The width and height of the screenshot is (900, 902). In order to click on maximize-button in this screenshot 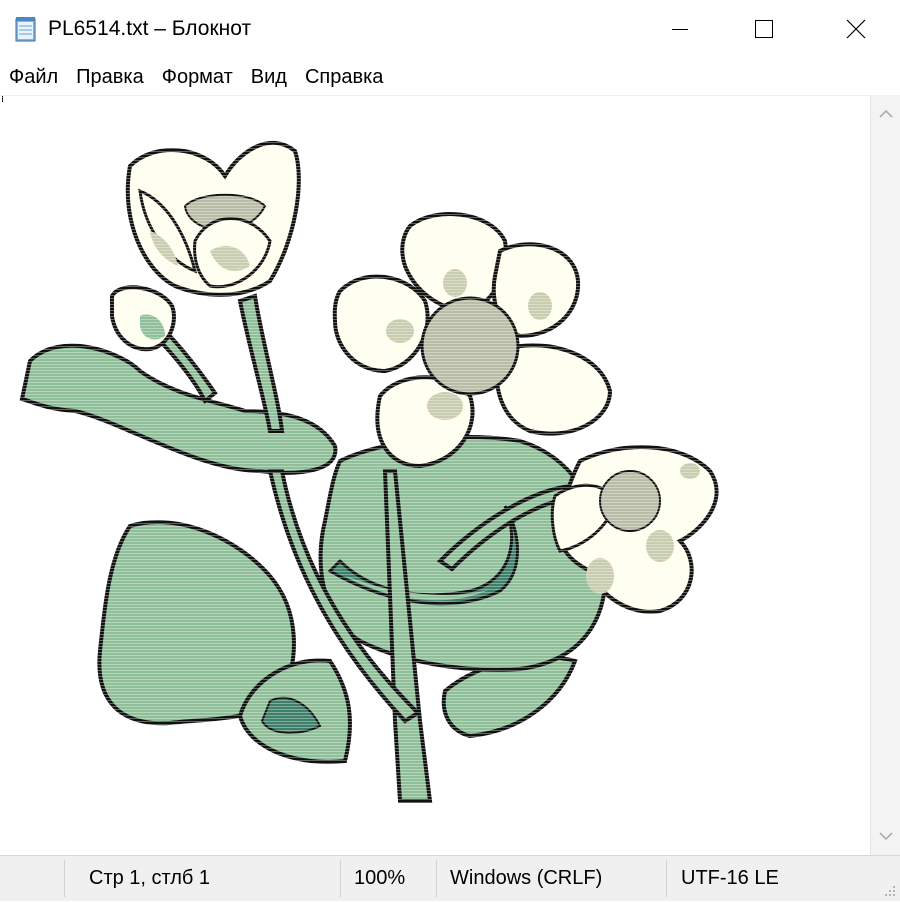, I will do `click(764, 29)`.